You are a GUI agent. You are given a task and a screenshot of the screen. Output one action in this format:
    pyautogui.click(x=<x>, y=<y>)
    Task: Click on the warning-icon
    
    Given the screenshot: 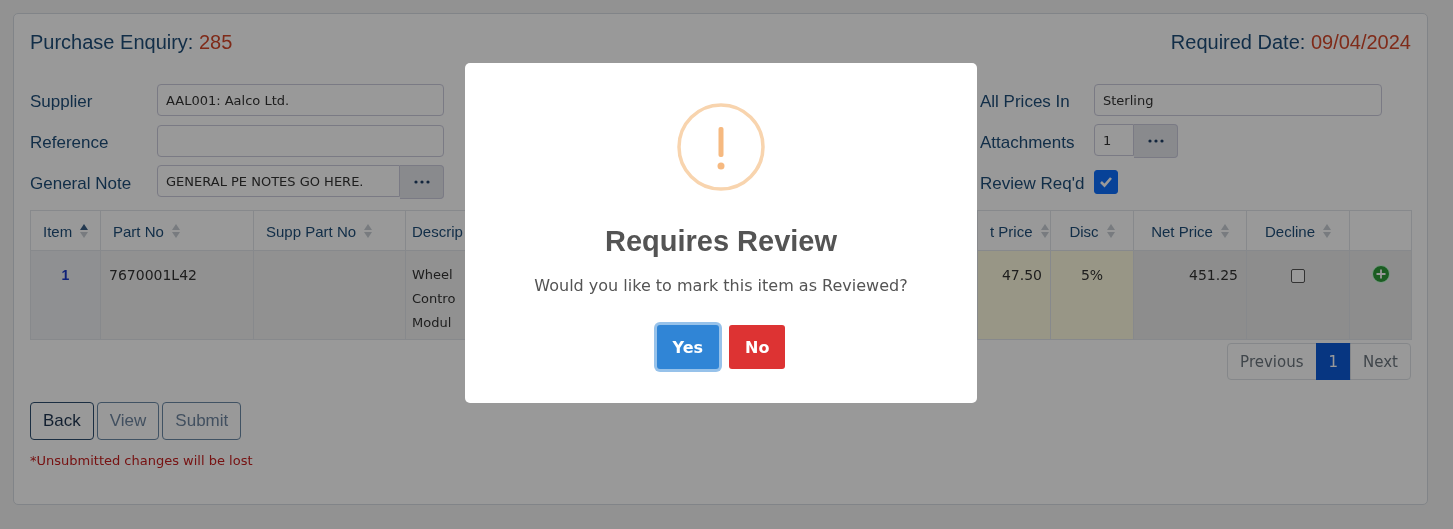 What is the action you would take?
    pyautogui.click(x=721, y=147)
    